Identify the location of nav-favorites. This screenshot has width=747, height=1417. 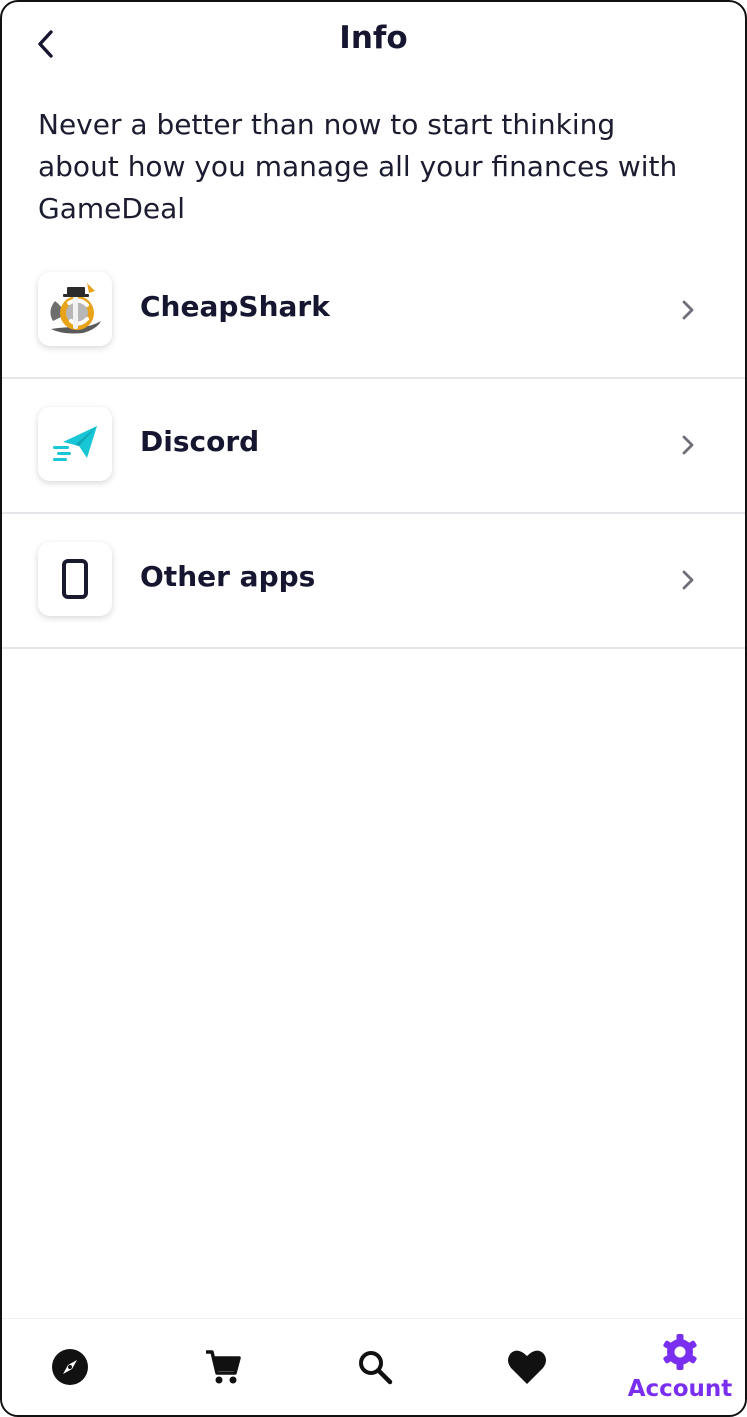
(527, 1367).